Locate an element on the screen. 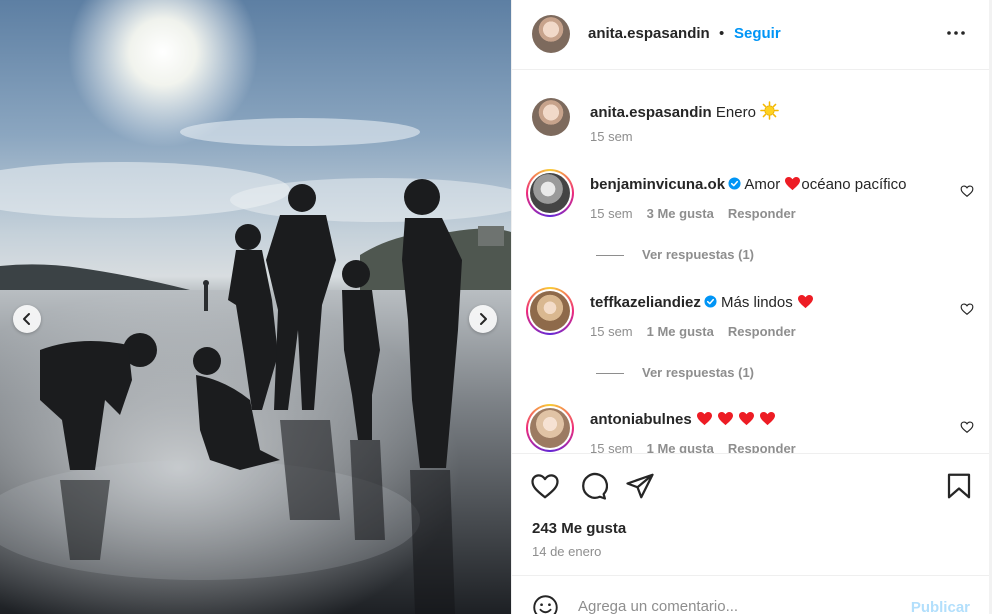  comment-username: teffkazeliandiez is located at coordinates (645, 302).